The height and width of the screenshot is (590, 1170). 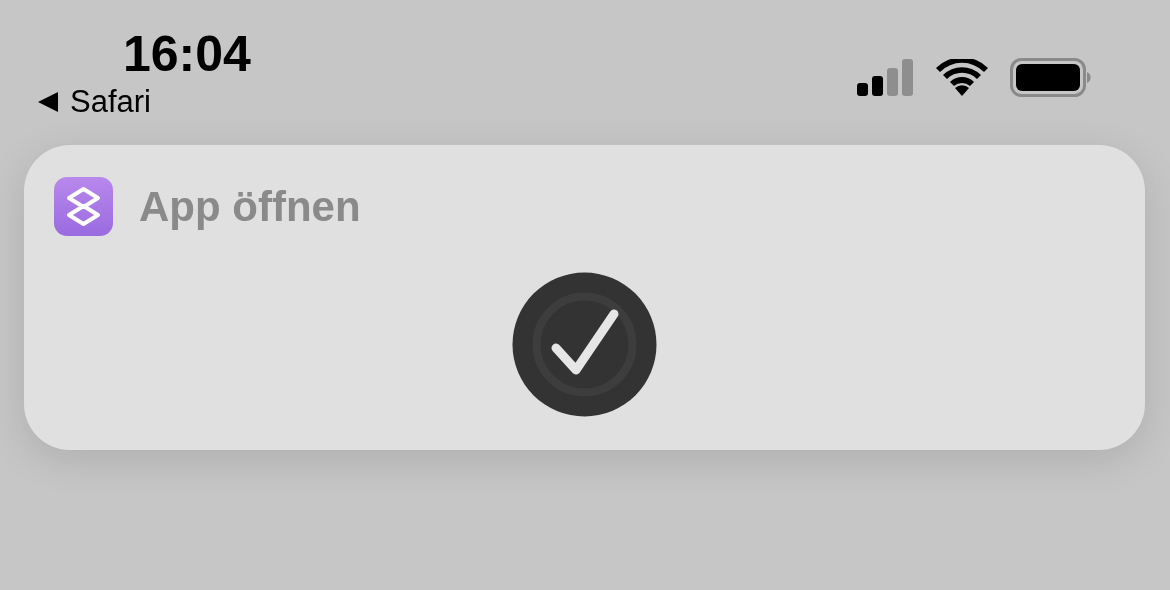 What do you see at coordinates (885, 77) in the screenshot?
I see `signal-icon` at bounding box center [885, 77].